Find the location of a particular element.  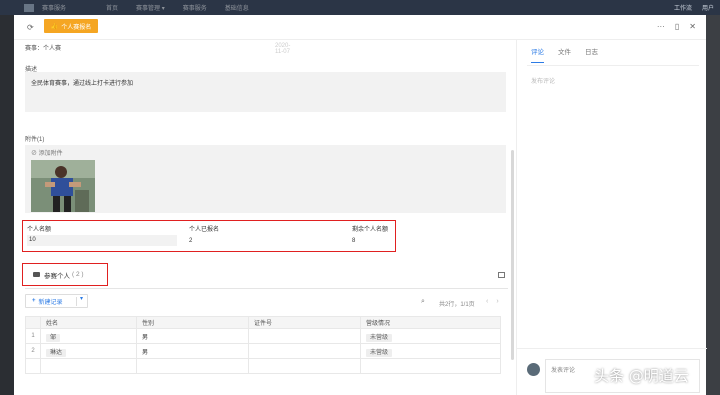

table-header: 证件号 is located at coordinates (304, 322).